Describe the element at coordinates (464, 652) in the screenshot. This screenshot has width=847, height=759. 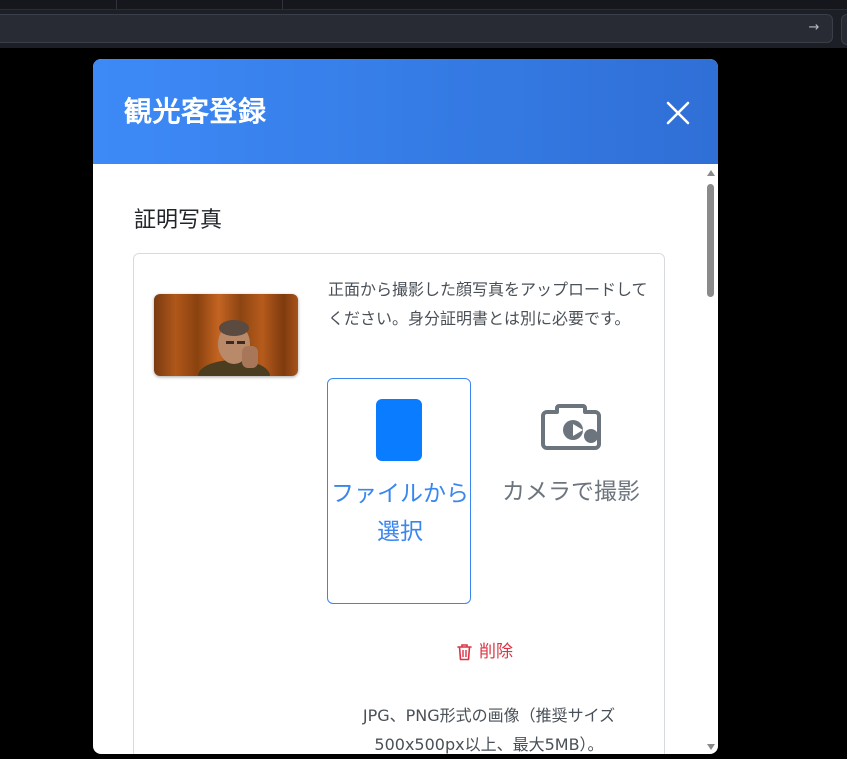
I see `trash-icon` at that location.